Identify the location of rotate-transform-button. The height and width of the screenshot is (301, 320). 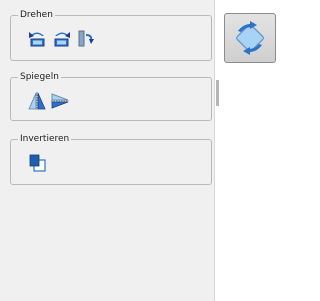
(250, 38).